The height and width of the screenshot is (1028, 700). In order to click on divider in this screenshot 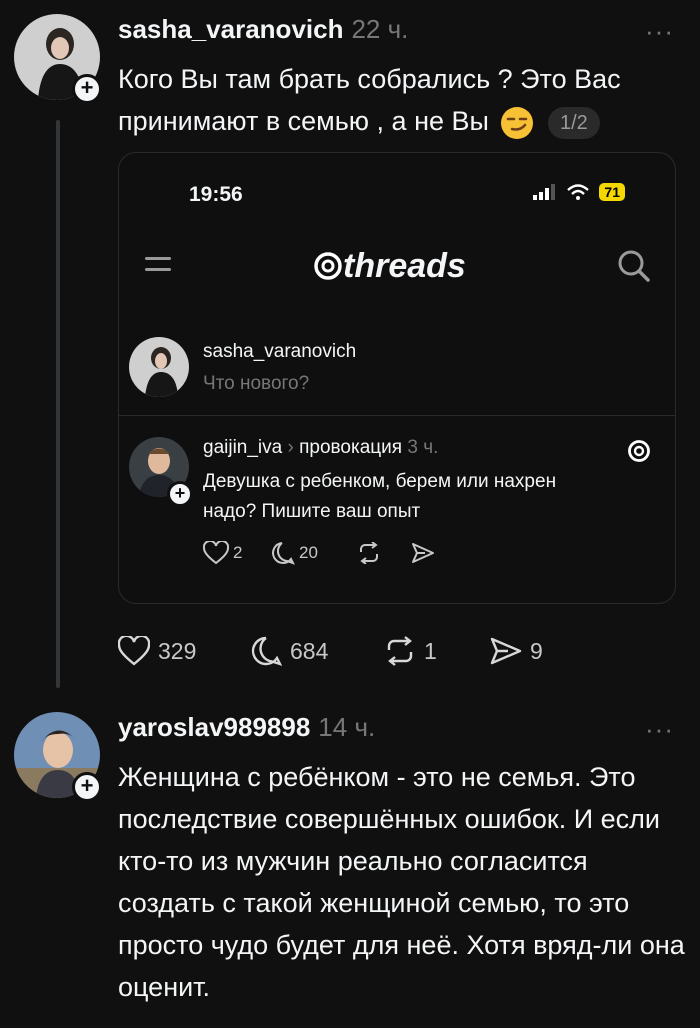, I will do `click(397, 415)`.